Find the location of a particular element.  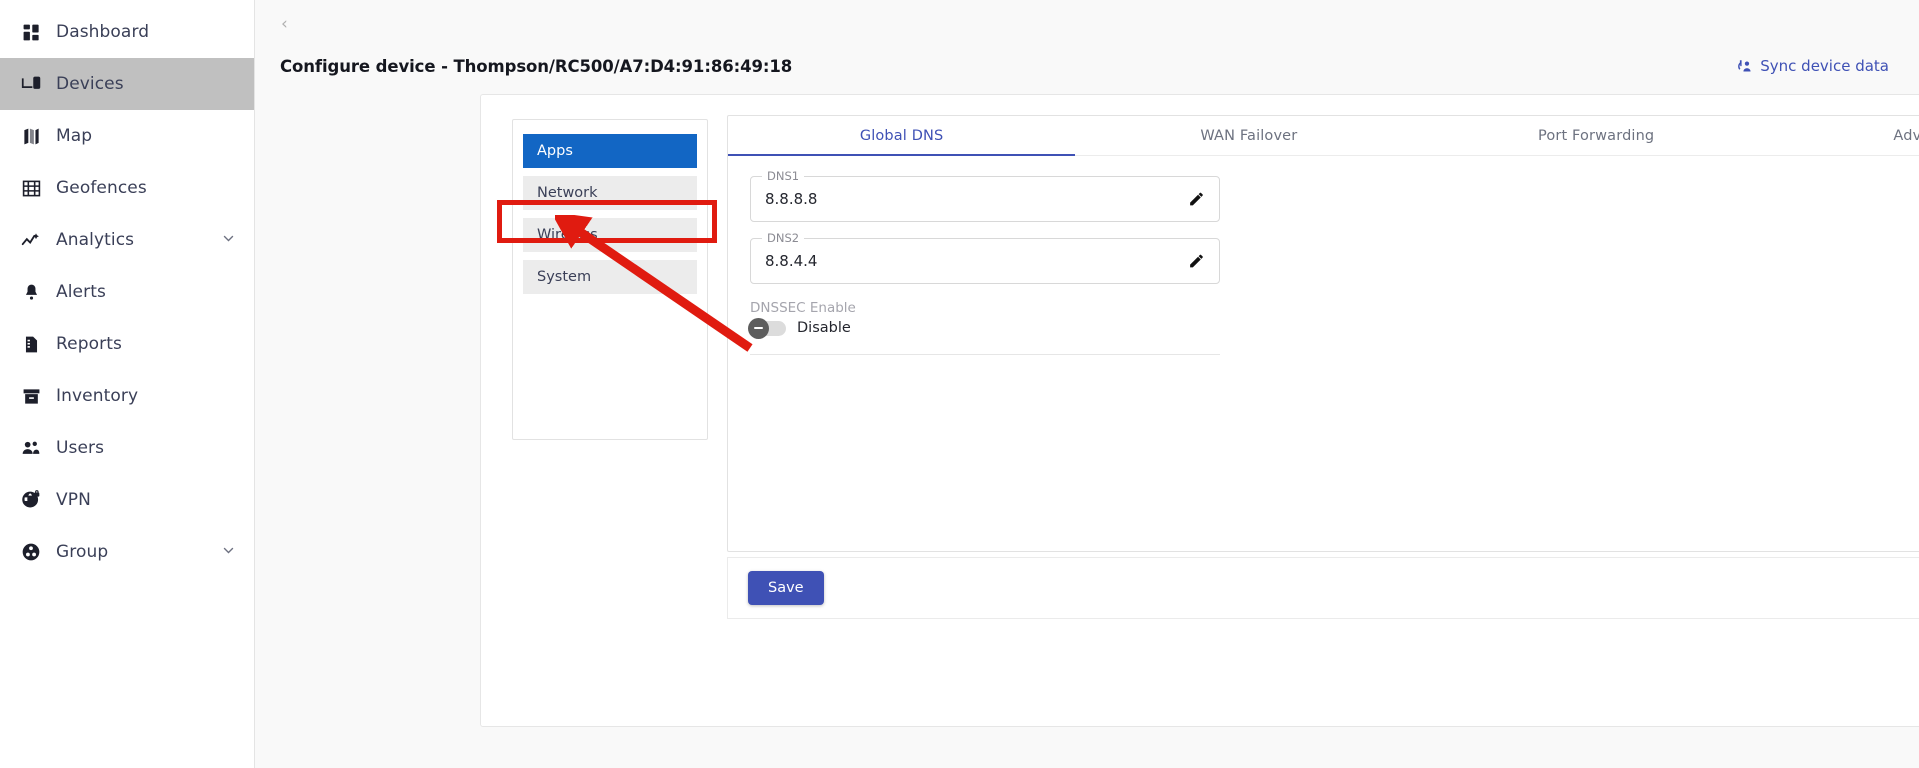

dnssec-state-label: Disable is located at coordinates (824, 328).